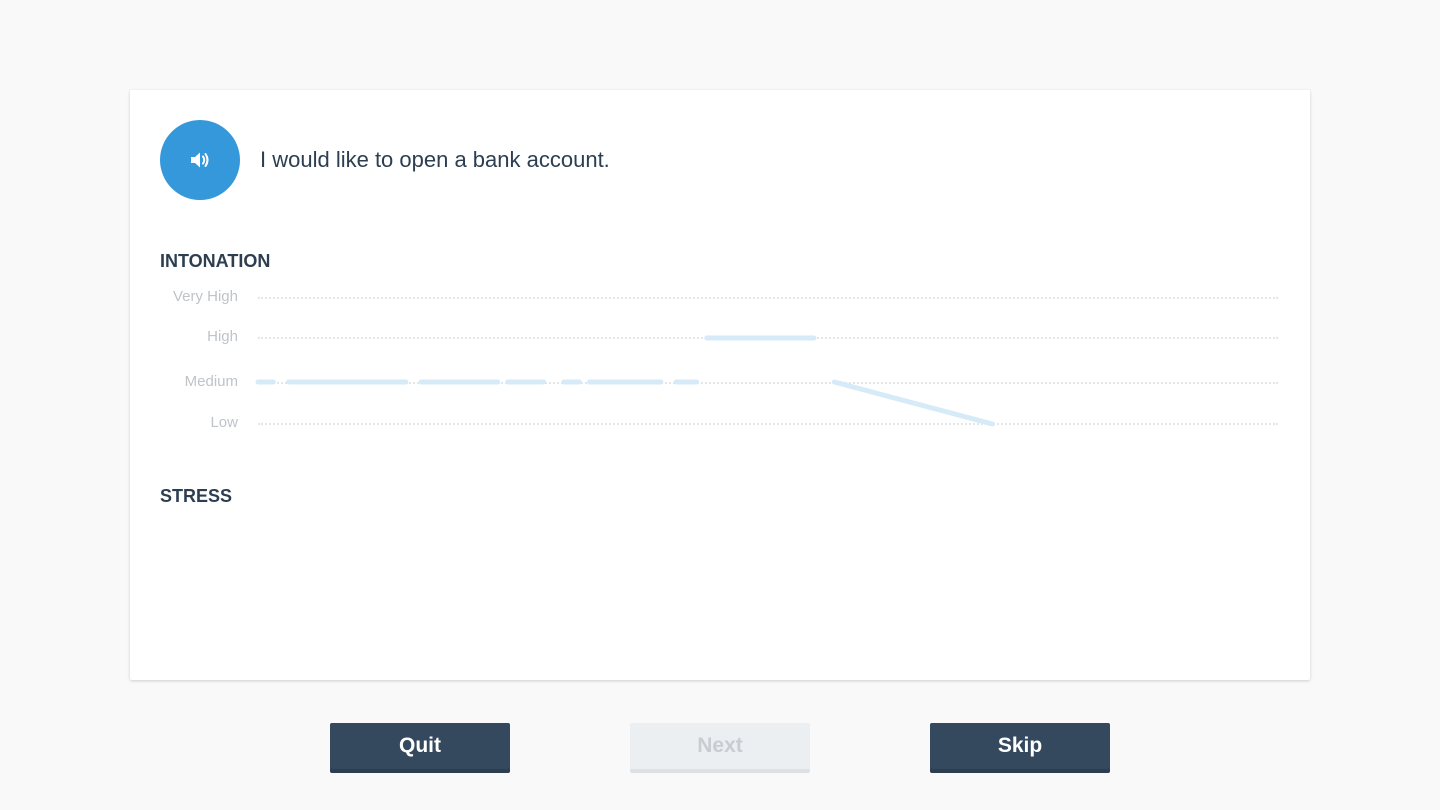  Describe the element at coordinates (196, 496) in the screenshot. I see `stress-title: STRESS` at that location.